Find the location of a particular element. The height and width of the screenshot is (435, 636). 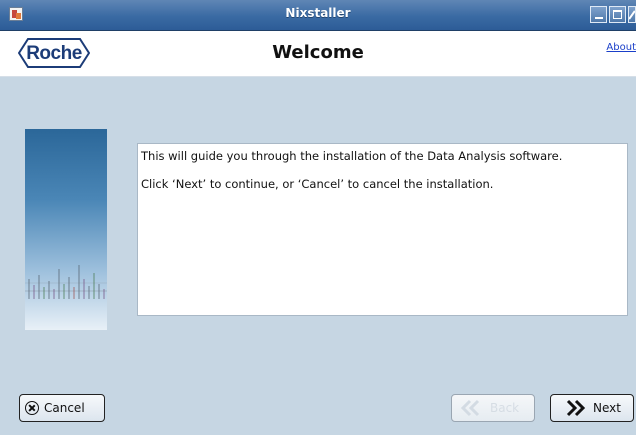

window-titlebar: Nixstaller is located at coordinates (318, 15).